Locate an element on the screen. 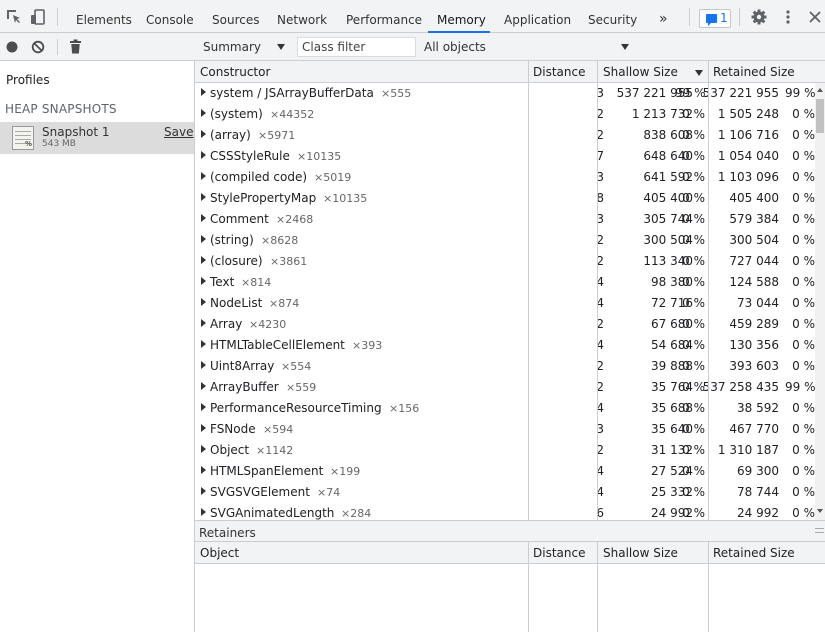 The height and width of the screenshot is (632, 825). gear-icon is located at coordinates (759, 17).